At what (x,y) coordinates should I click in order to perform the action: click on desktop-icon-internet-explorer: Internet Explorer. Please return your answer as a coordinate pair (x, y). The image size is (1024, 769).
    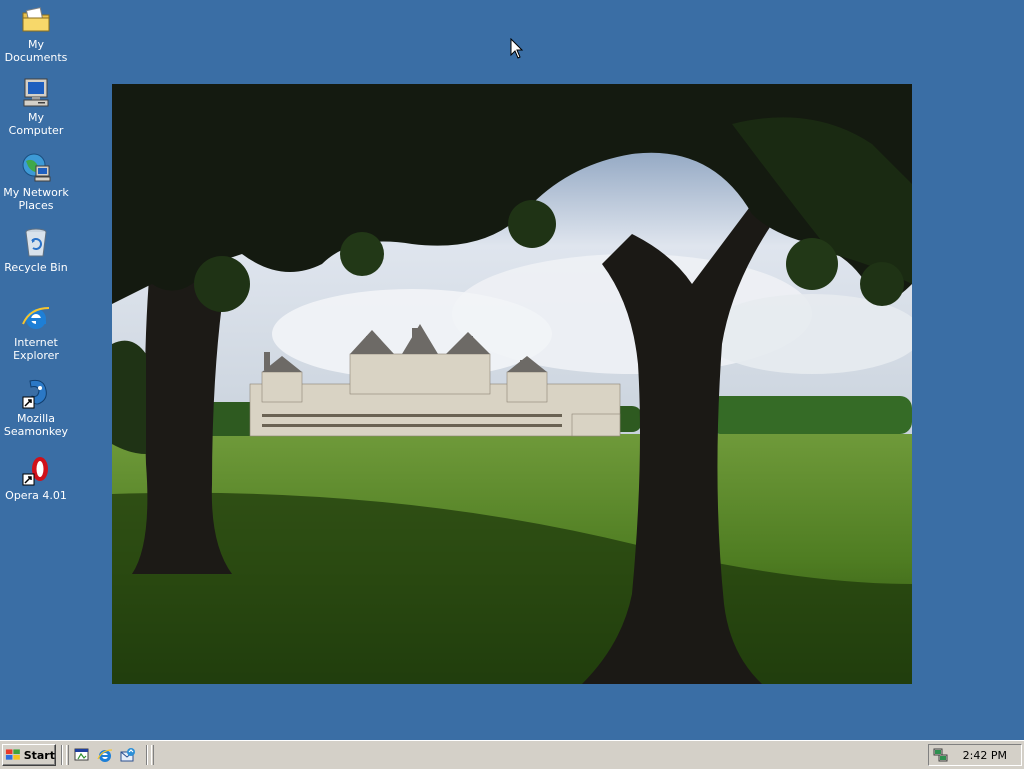
    Looking at the image, I should click on (36, 332).